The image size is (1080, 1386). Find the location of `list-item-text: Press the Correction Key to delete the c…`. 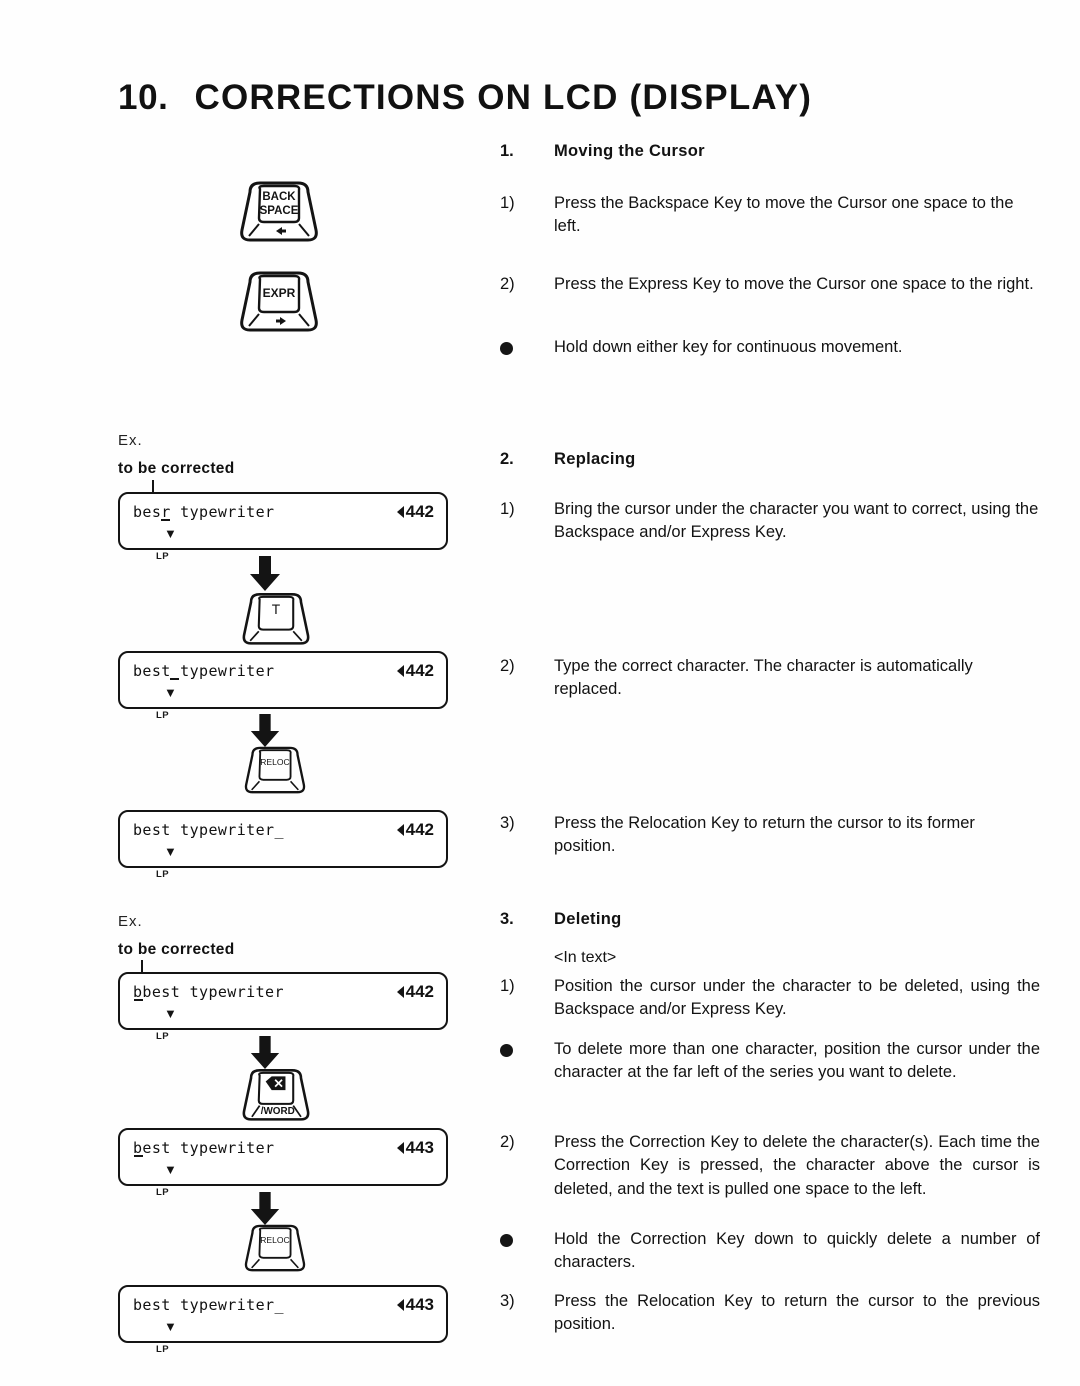

list-item-text: Press the Correction Key to delete the c… is located at coordinates (797, 1165).